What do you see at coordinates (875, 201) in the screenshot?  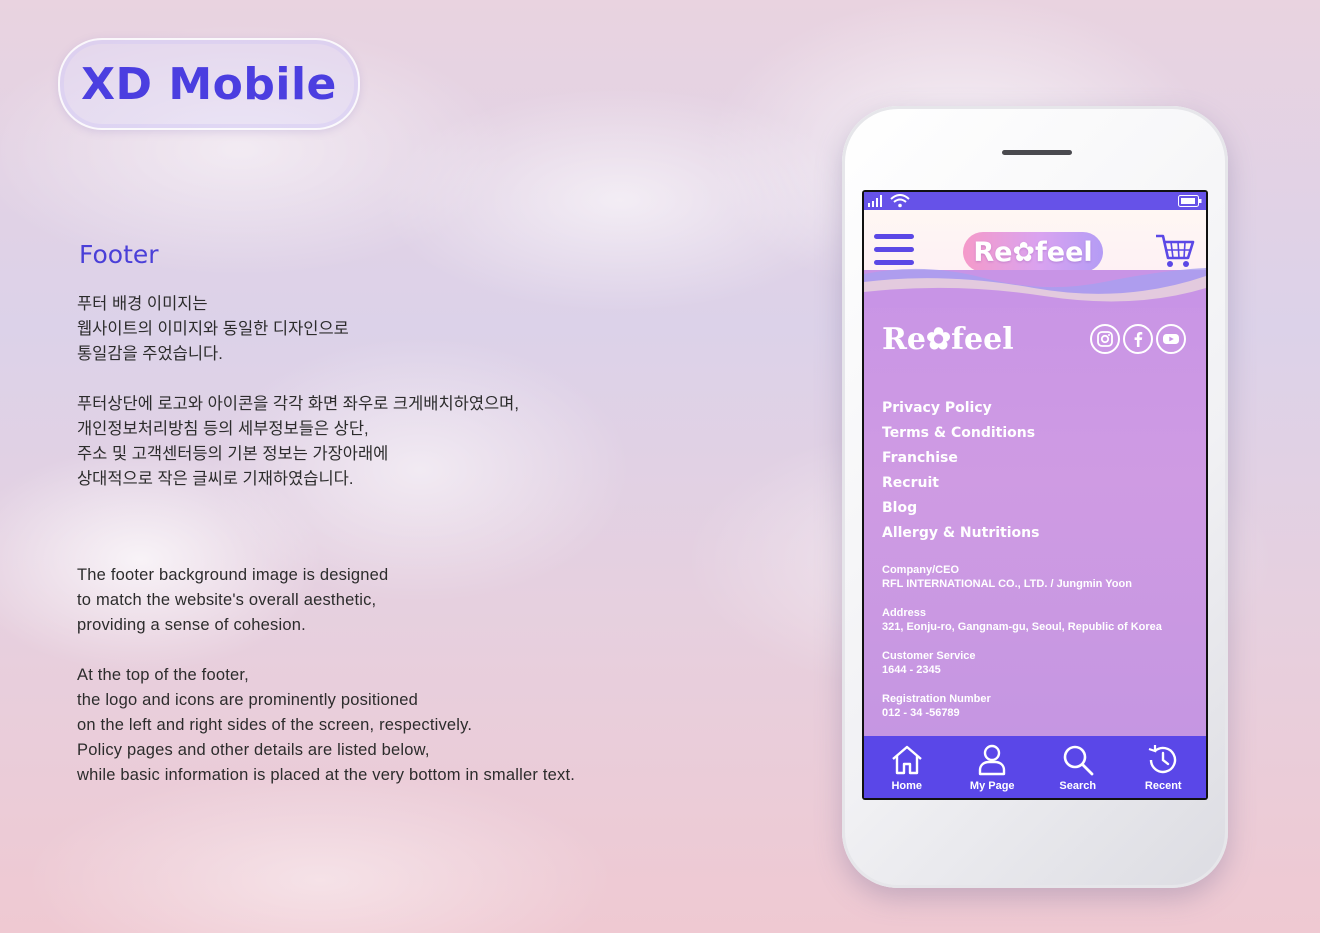 I see `signal-icon` at bounding box center [875, 201].